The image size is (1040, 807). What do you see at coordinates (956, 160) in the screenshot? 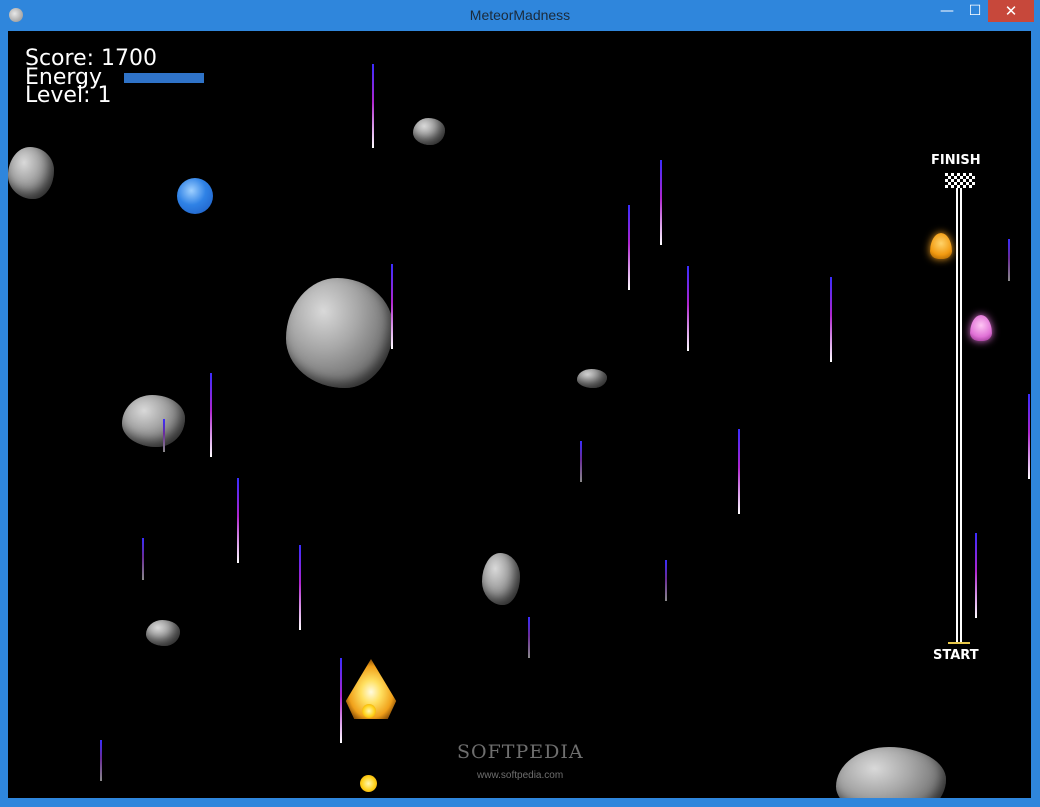
I see `finish-label: FINISH` at bounding box center [956, 160].